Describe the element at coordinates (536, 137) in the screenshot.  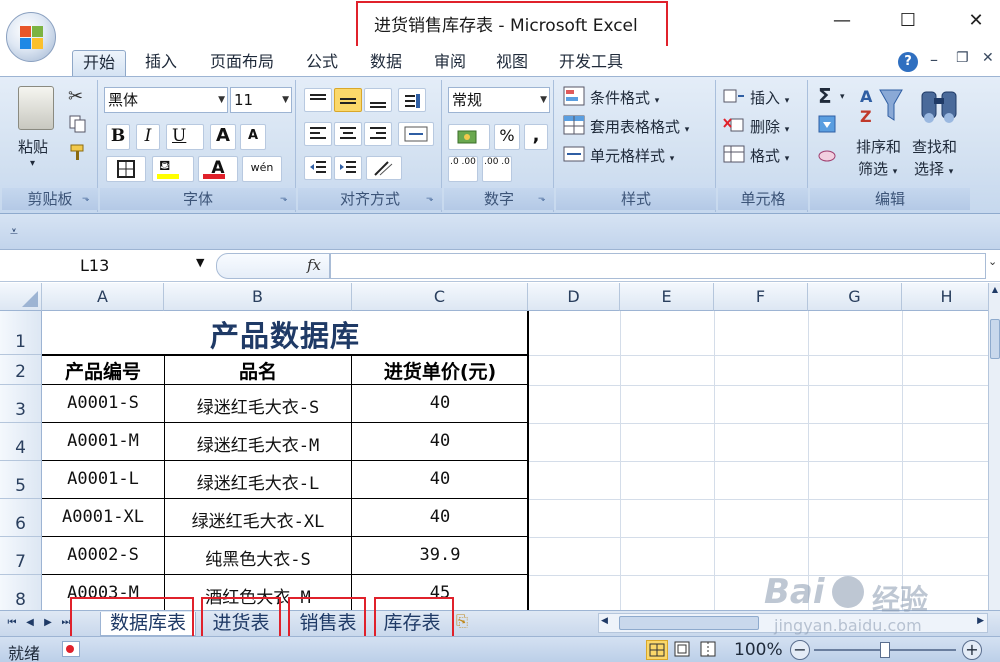
I see `comma-button: ,` at that location.